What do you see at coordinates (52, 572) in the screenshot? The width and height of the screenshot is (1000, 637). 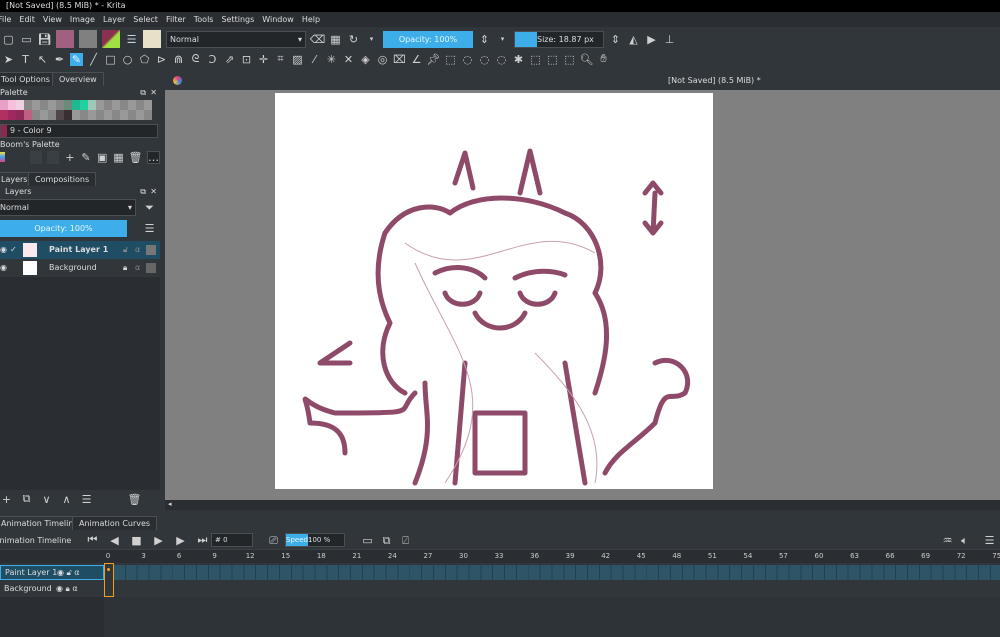 I see `timeline-layer-row: Paint Layer 1 ◉ 🔓︎ α` at bounding box center [52, 572].